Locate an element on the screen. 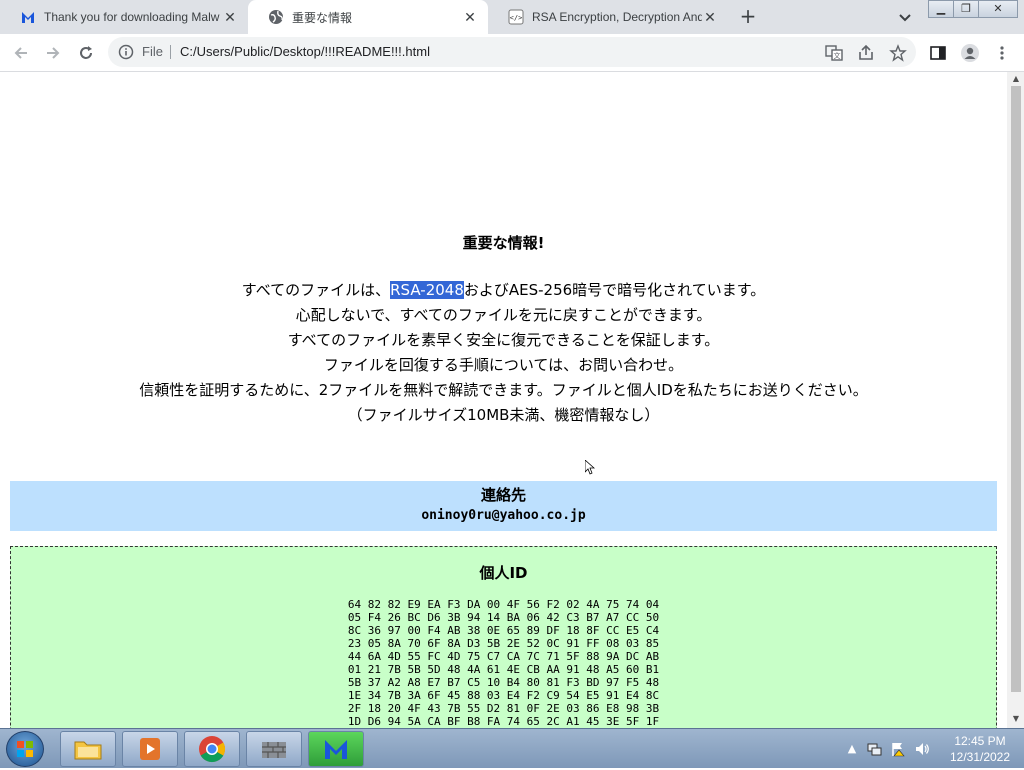 The image size is (1024, 770). divider is located at coordinates (170, 52).